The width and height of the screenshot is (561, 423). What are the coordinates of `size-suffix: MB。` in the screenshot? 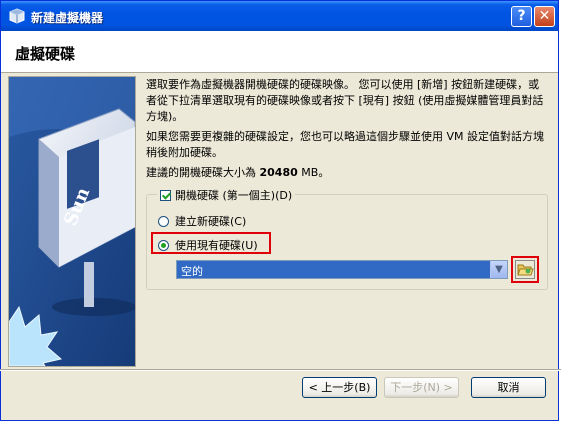 It's located at (313, 172).